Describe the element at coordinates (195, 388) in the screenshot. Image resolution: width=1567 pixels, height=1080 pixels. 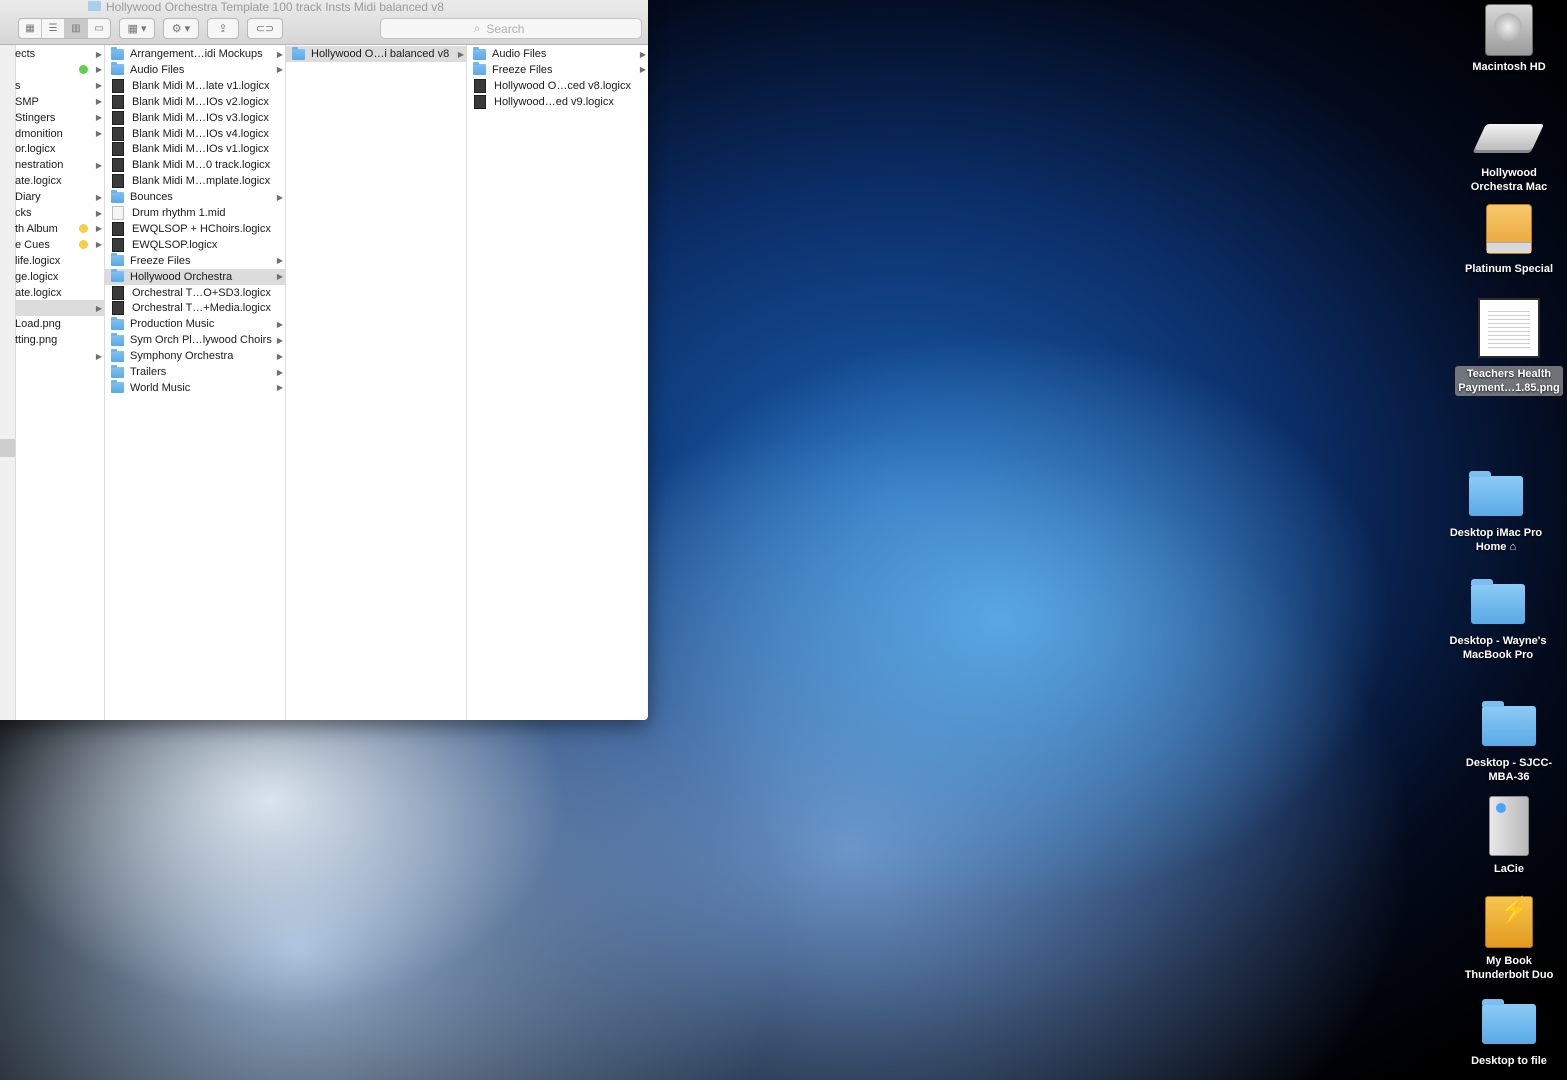
I see `list-item: World Music ▶` at that location.